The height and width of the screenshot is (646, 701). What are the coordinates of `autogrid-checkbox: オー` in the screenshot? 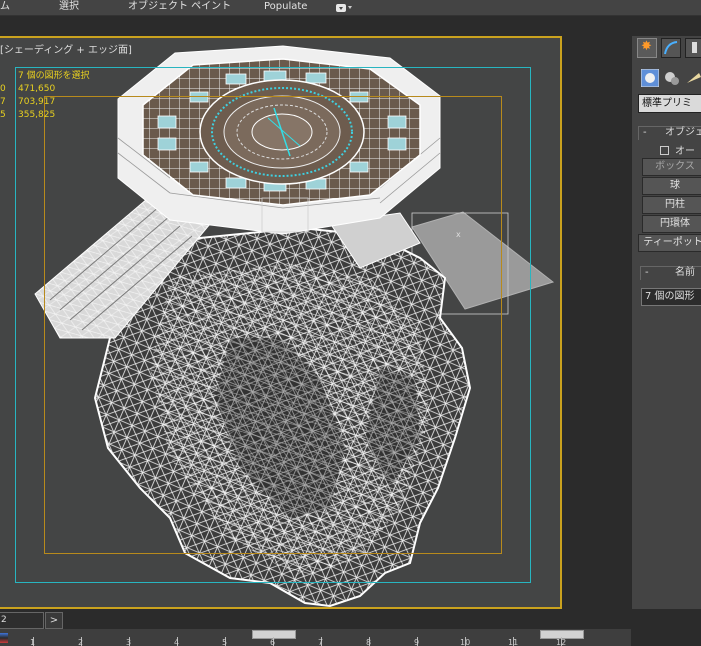 It's located at (677, 149).